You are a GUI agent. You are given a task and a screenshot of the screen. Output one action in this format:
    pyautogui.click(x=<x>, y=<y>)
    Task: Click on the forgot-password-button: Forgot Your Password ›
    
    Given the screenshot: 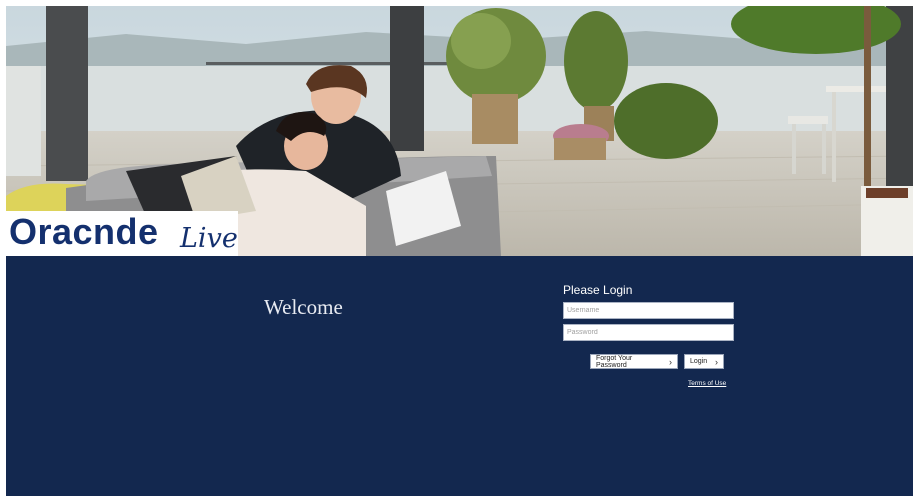 What is the action you would take?
    pyautogui.click(x=634, y=361)
    